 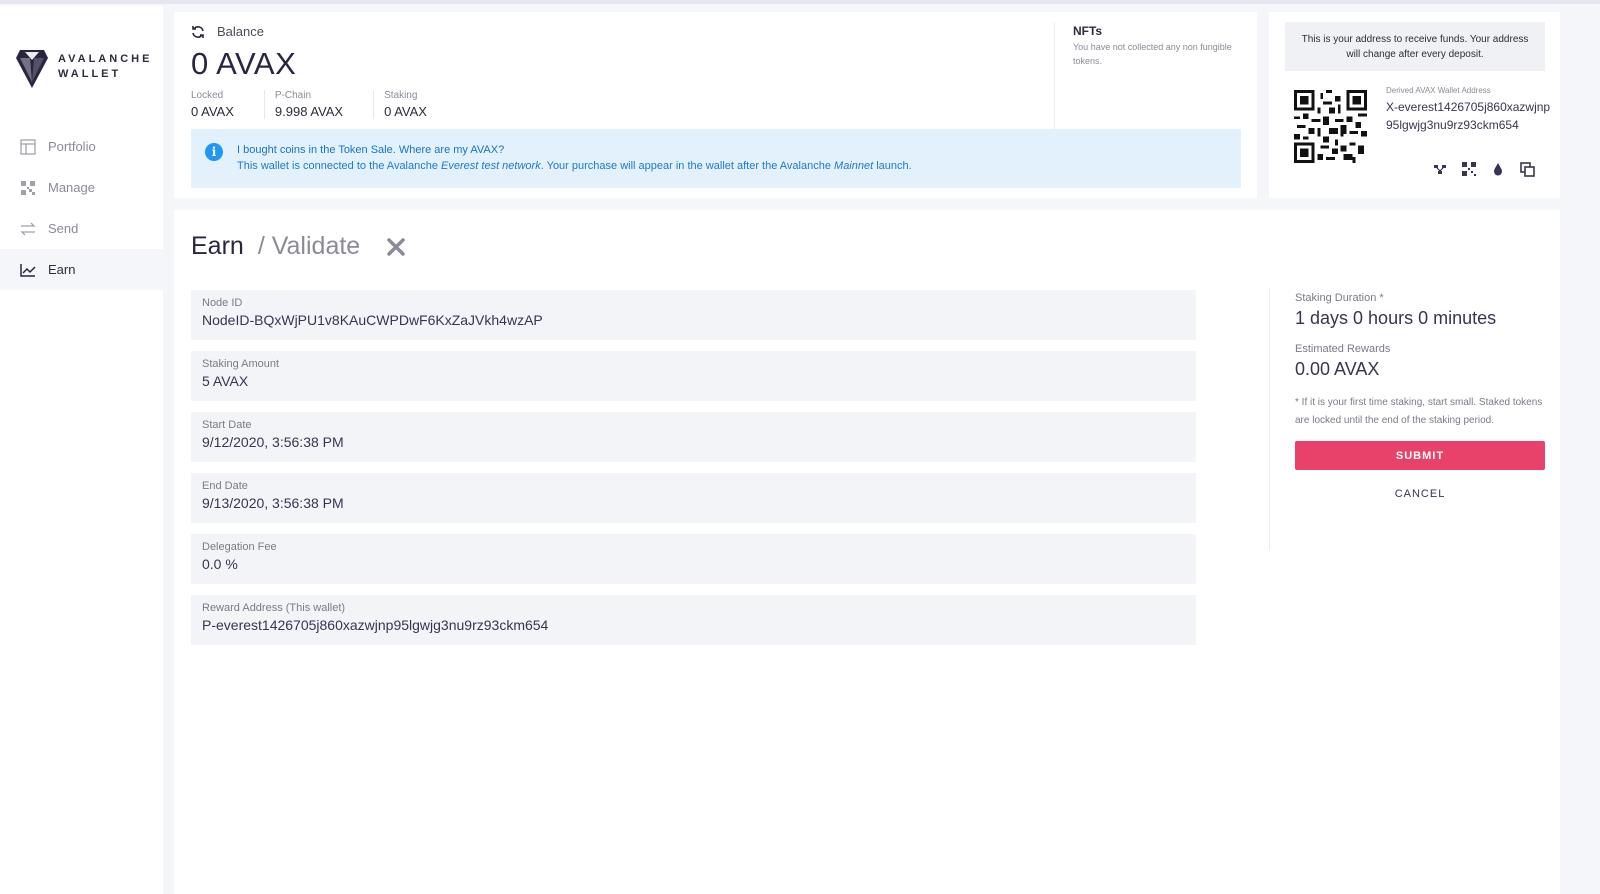 What do you see at coordinates (28, 147) in the screenshot?
I see `portfolio-icon` at bounding box center [28, 147].